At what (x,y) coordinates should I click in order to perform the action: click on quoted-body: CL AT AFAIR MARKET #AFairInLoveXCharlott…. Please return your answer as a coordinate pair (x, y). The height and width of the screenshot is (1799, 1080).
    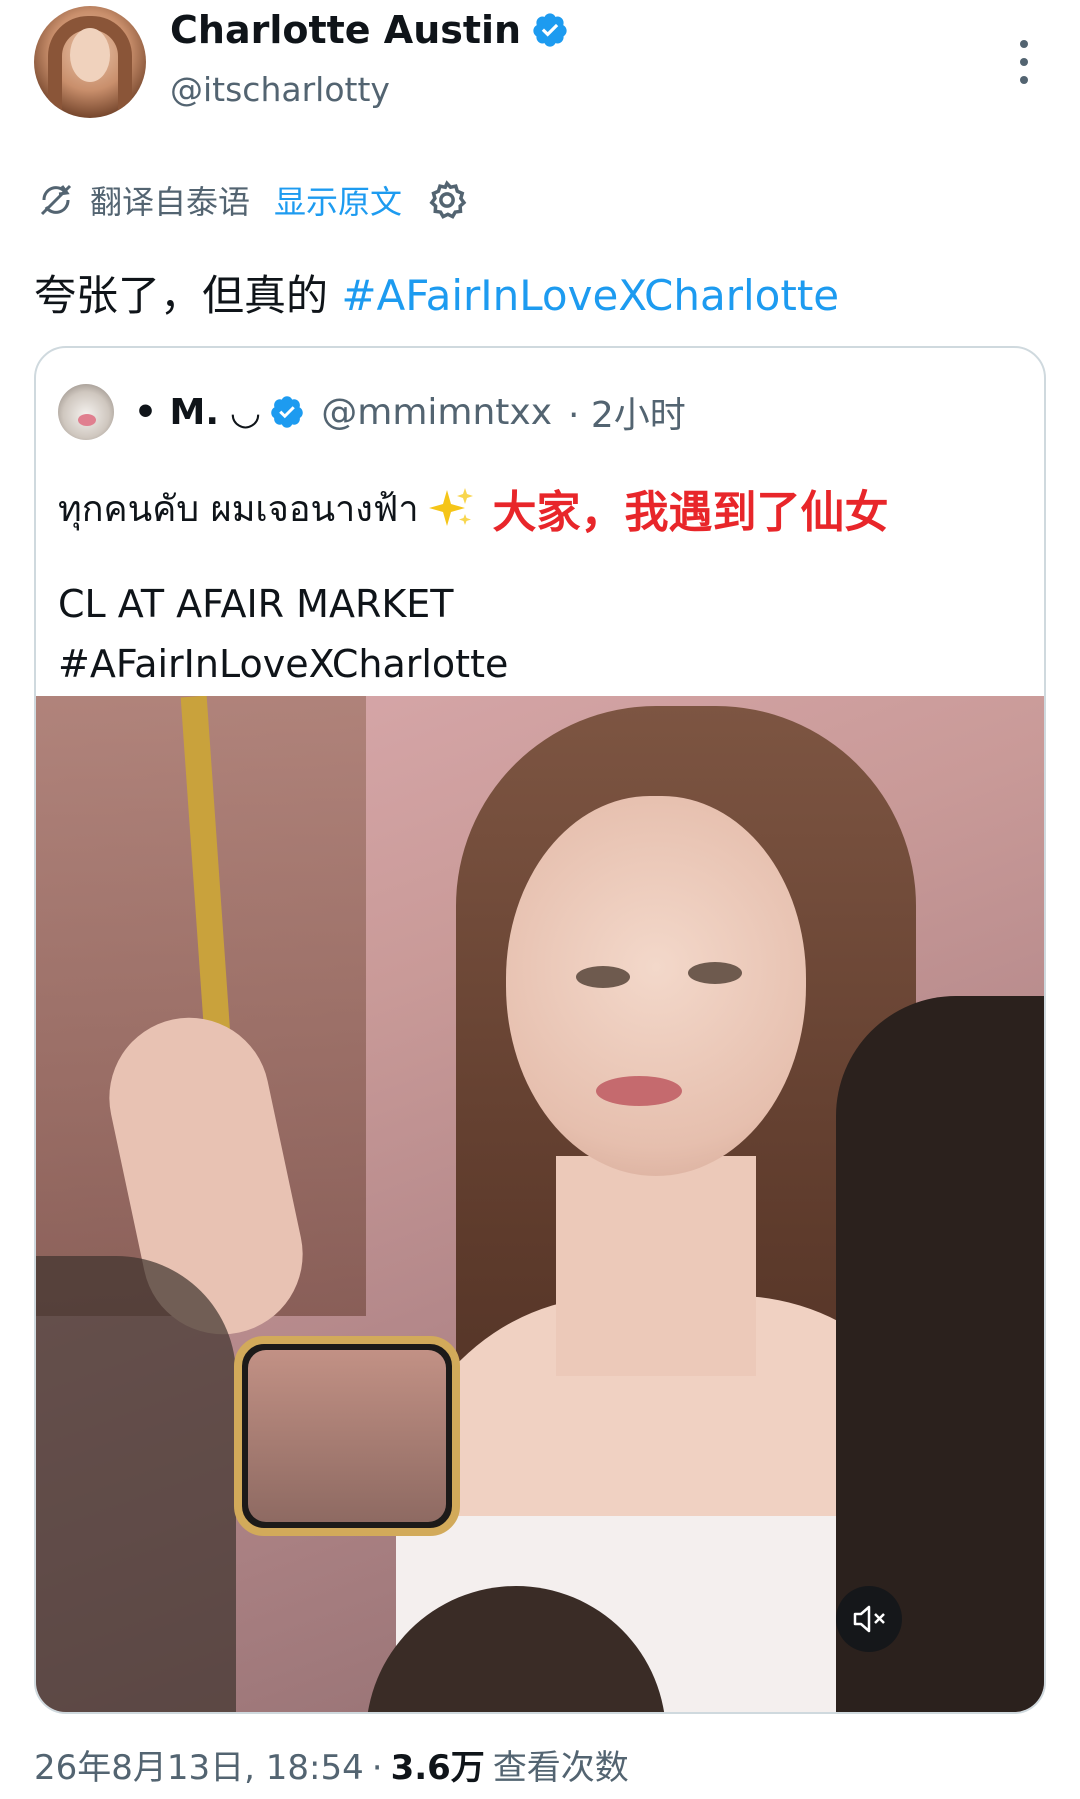
    Looking at the image, I should click on (283, 634).